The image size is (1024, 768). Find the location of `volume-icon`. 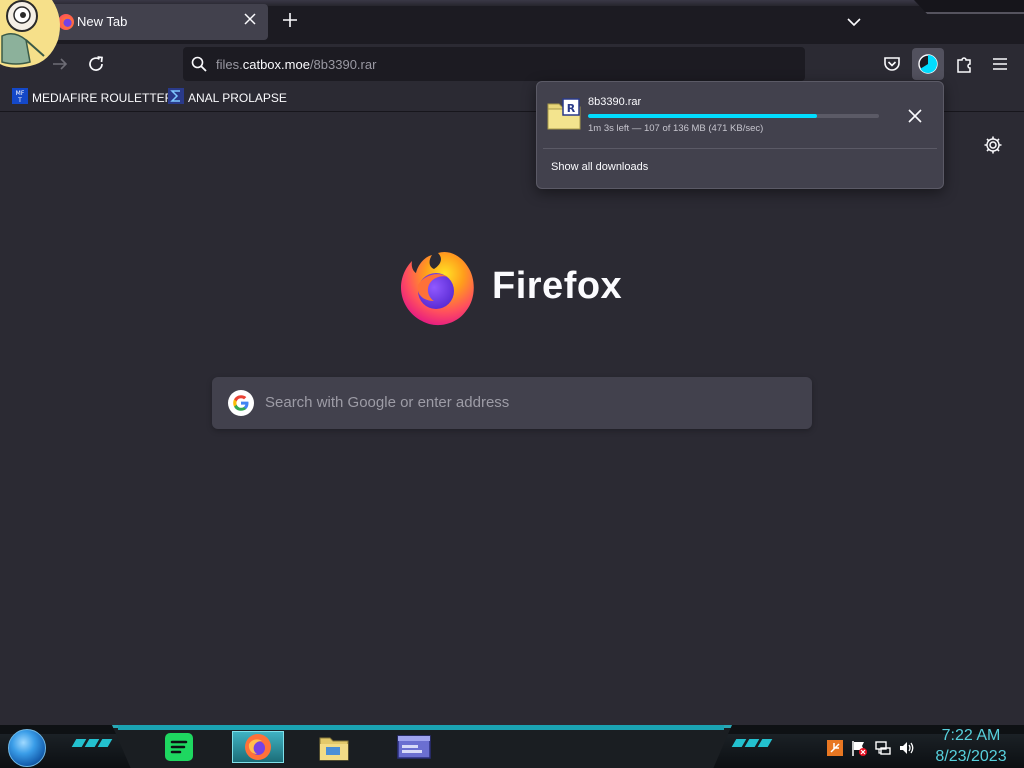

volume-icon is located at coordinates (907, 748).